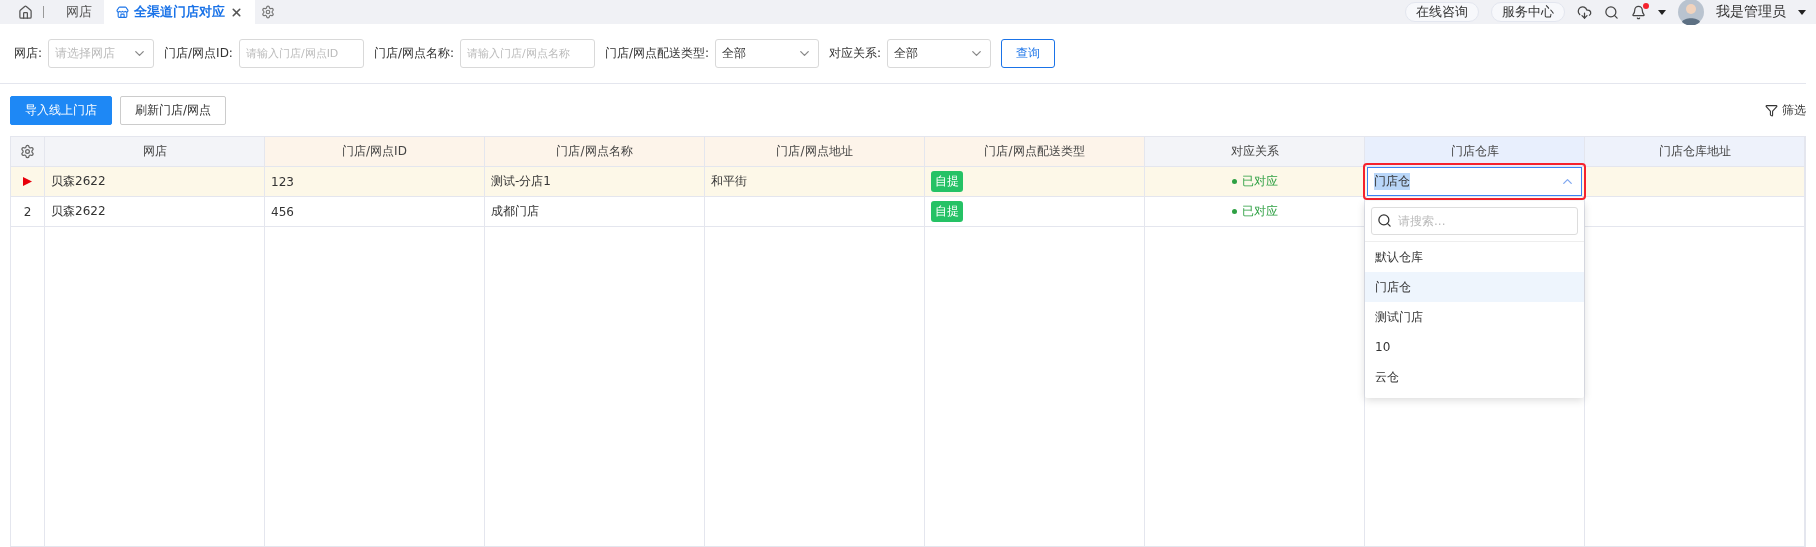 The width and height of the screenshot is (1816, 547). I want to click on header-button: 在线咨询, so click(1442, 12).